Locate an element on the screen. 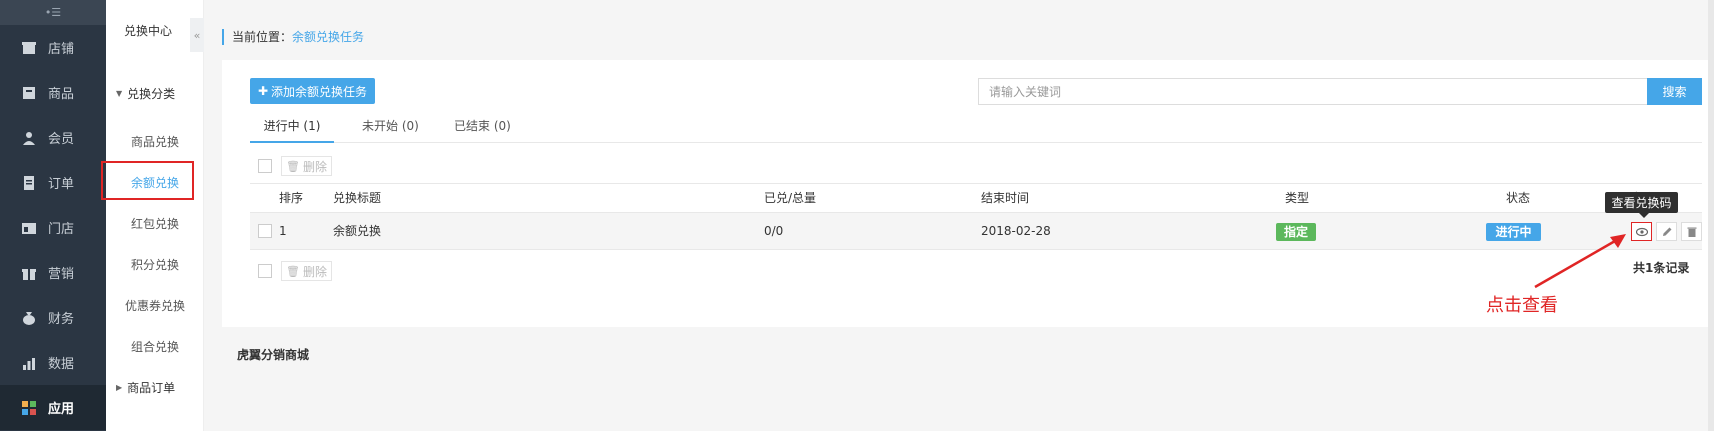 This screenshot has width=1714, height=431. nav-item-order: 订单 is located at coordinates (53, 182).